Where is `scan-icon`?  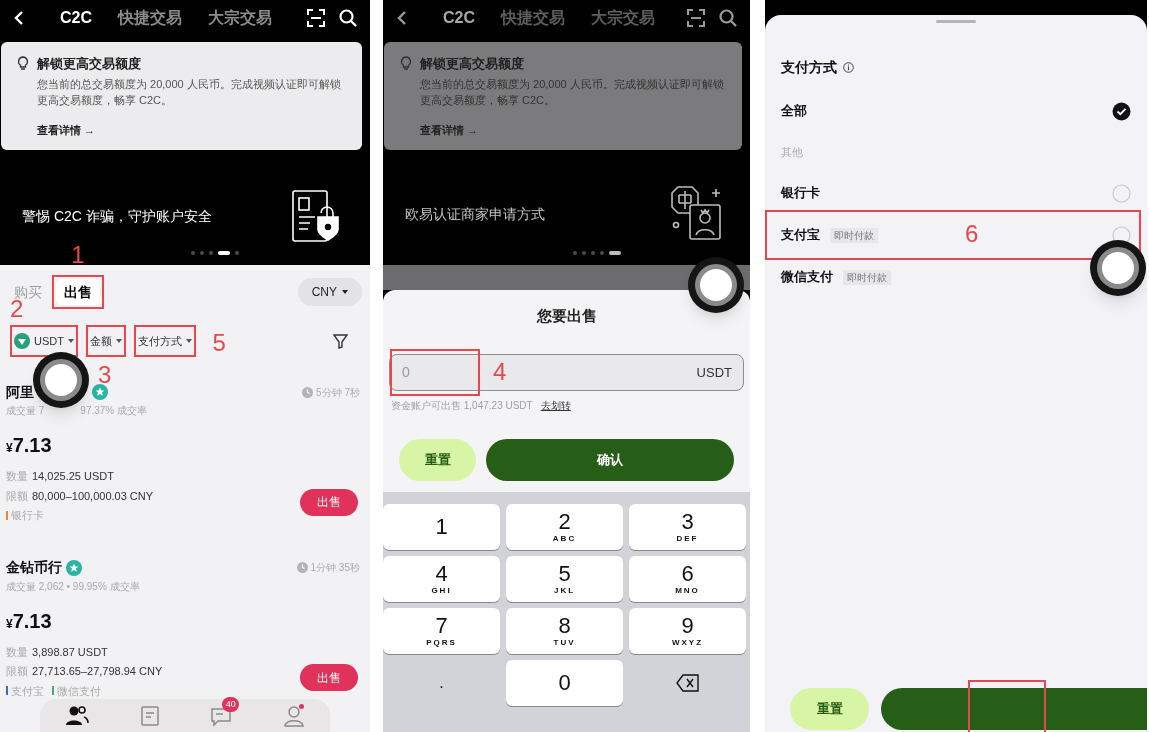 scan-icon is located at coordinates (696, 18).